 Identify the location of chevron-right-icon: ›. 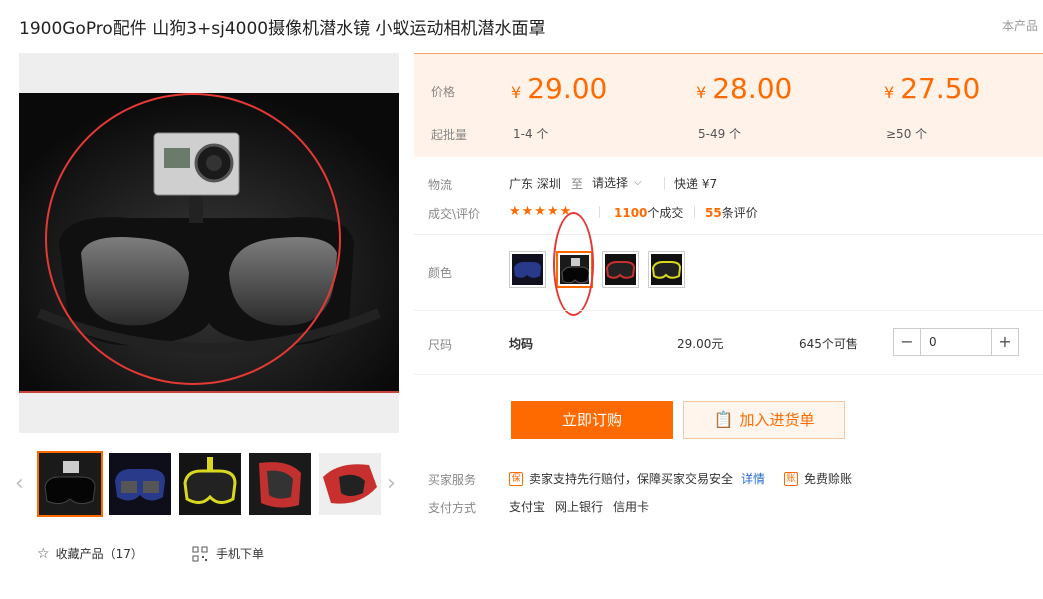
(391, 483).